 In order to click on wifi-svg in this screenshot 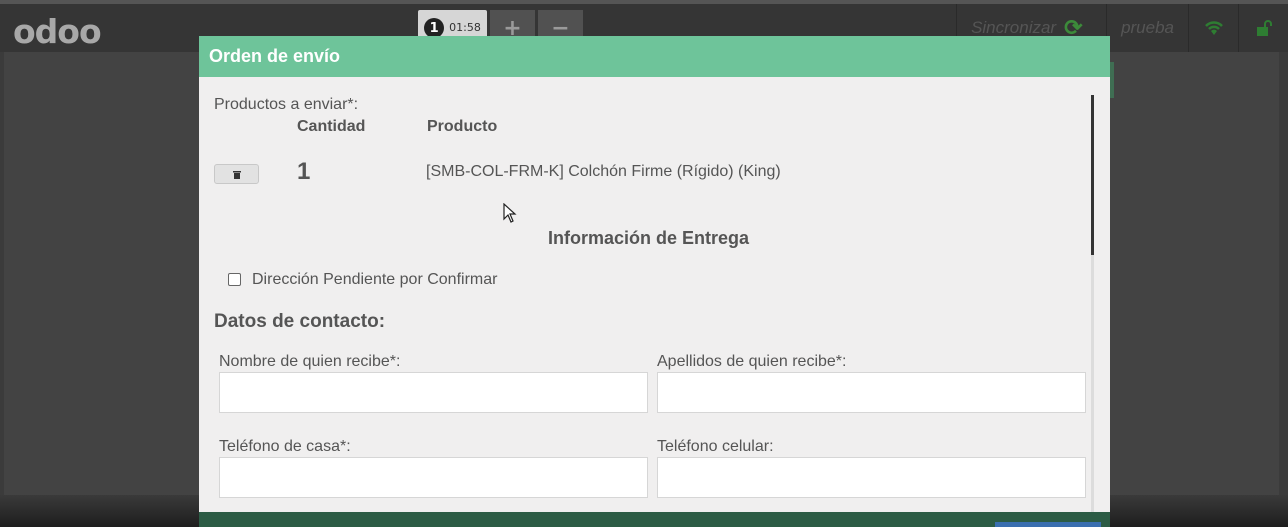, I will do `click(1213, 28)`.